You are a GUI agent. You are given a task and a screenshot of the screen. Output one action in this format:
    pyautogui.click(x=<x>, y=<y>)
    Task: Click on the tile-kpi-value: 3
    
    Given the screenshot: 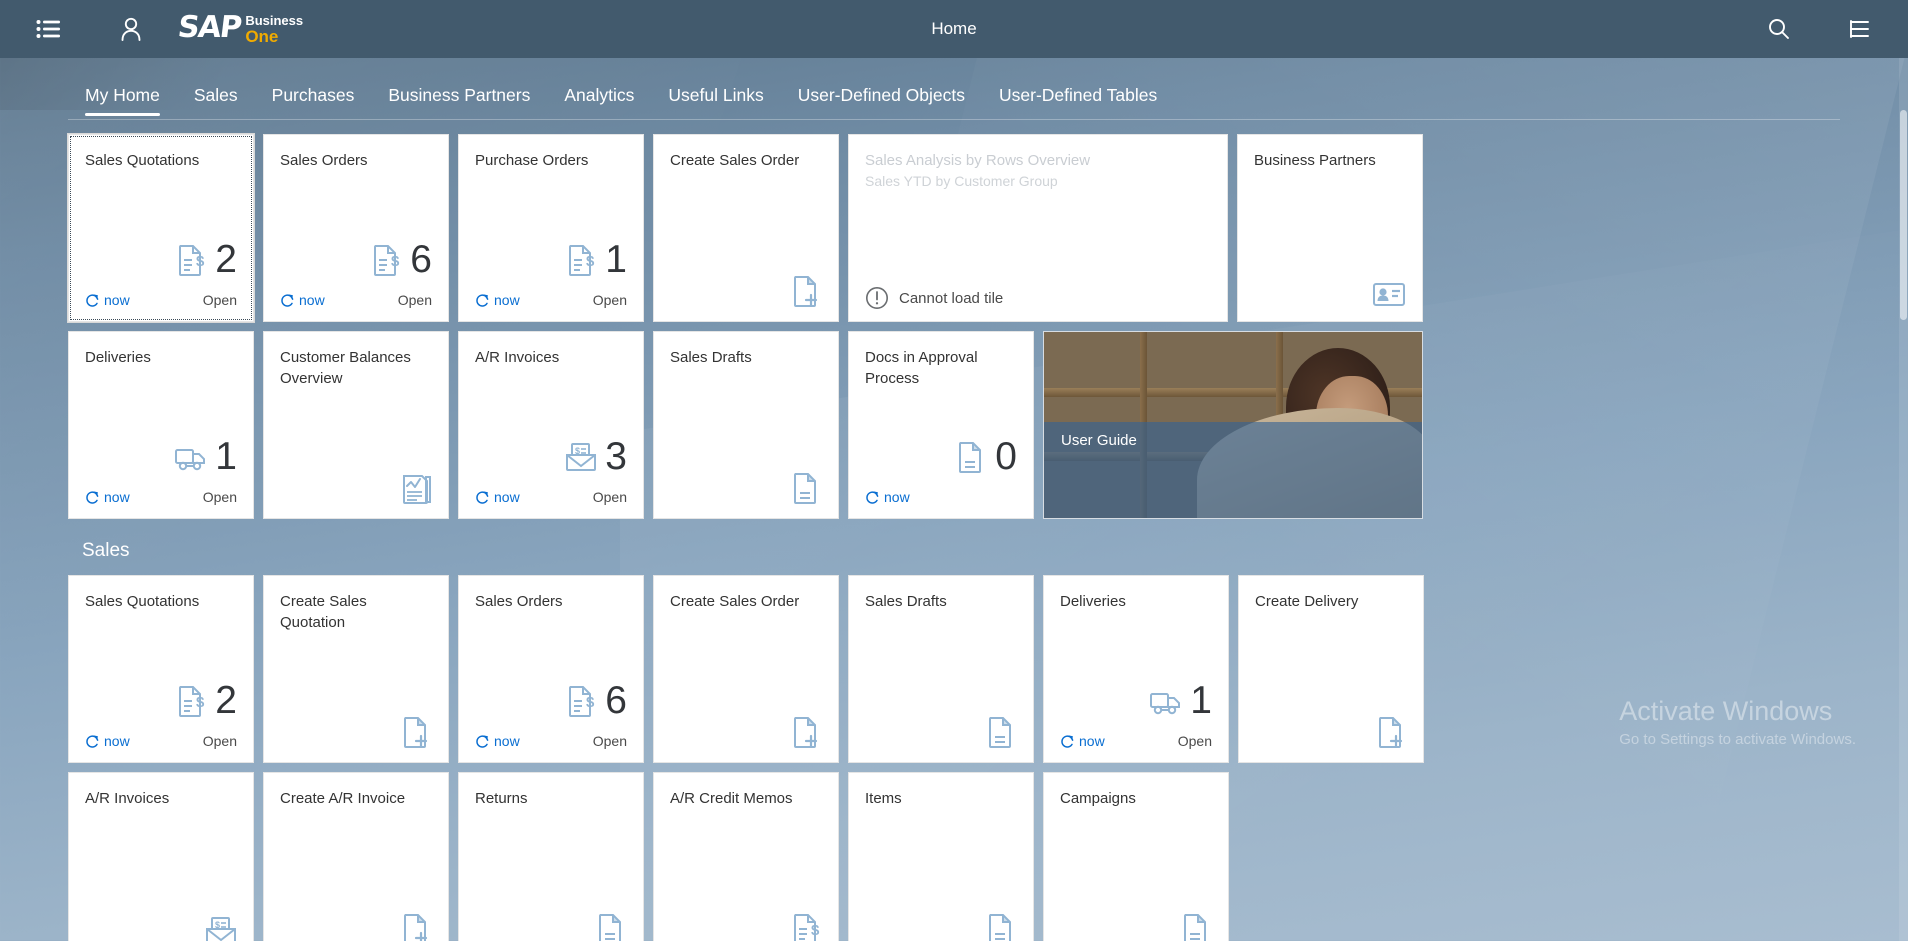 What is the action you would take?
    pyautogui.click(x=616, y=456)
    